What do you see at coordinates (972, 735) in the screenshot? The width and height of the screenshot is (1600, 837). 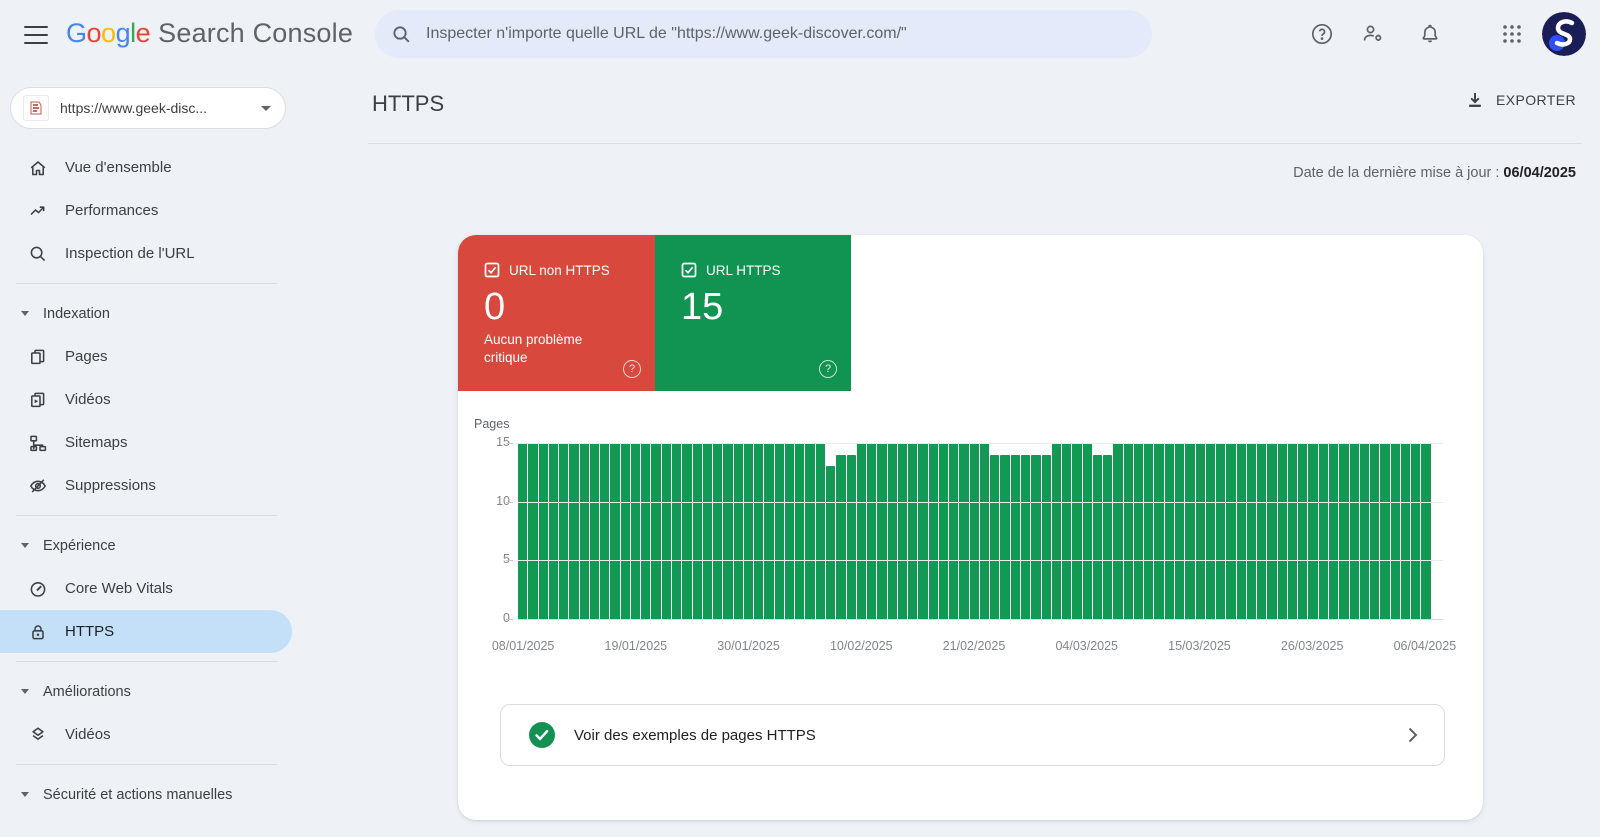 I see `view-examples-row: Voir des exemples de pages HTTPS` at bounding box center [972, 735].